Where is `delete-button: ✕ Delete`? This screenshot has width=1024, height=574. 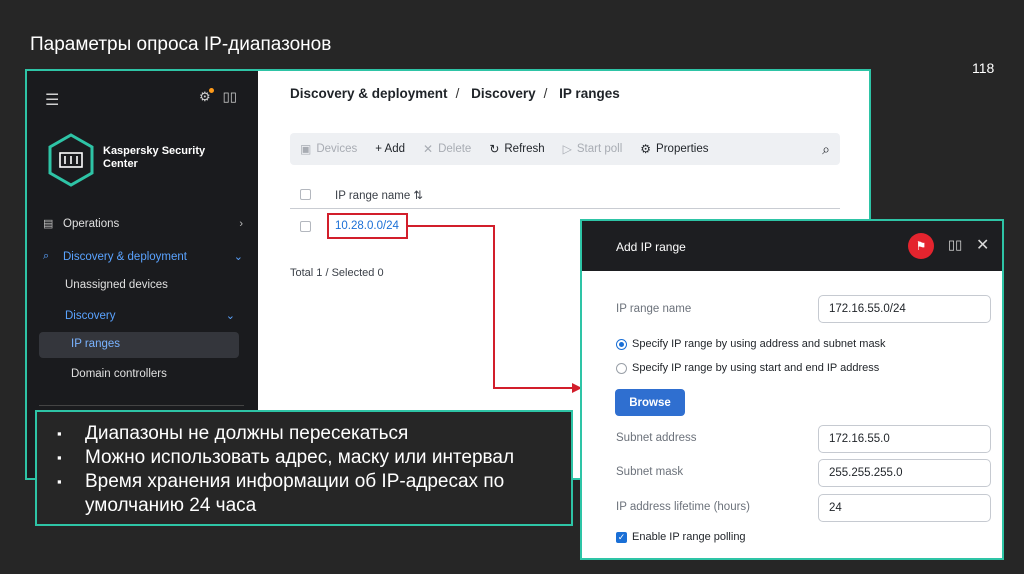 delete-button: ✕ Delete is located at coordinates (447, 149).